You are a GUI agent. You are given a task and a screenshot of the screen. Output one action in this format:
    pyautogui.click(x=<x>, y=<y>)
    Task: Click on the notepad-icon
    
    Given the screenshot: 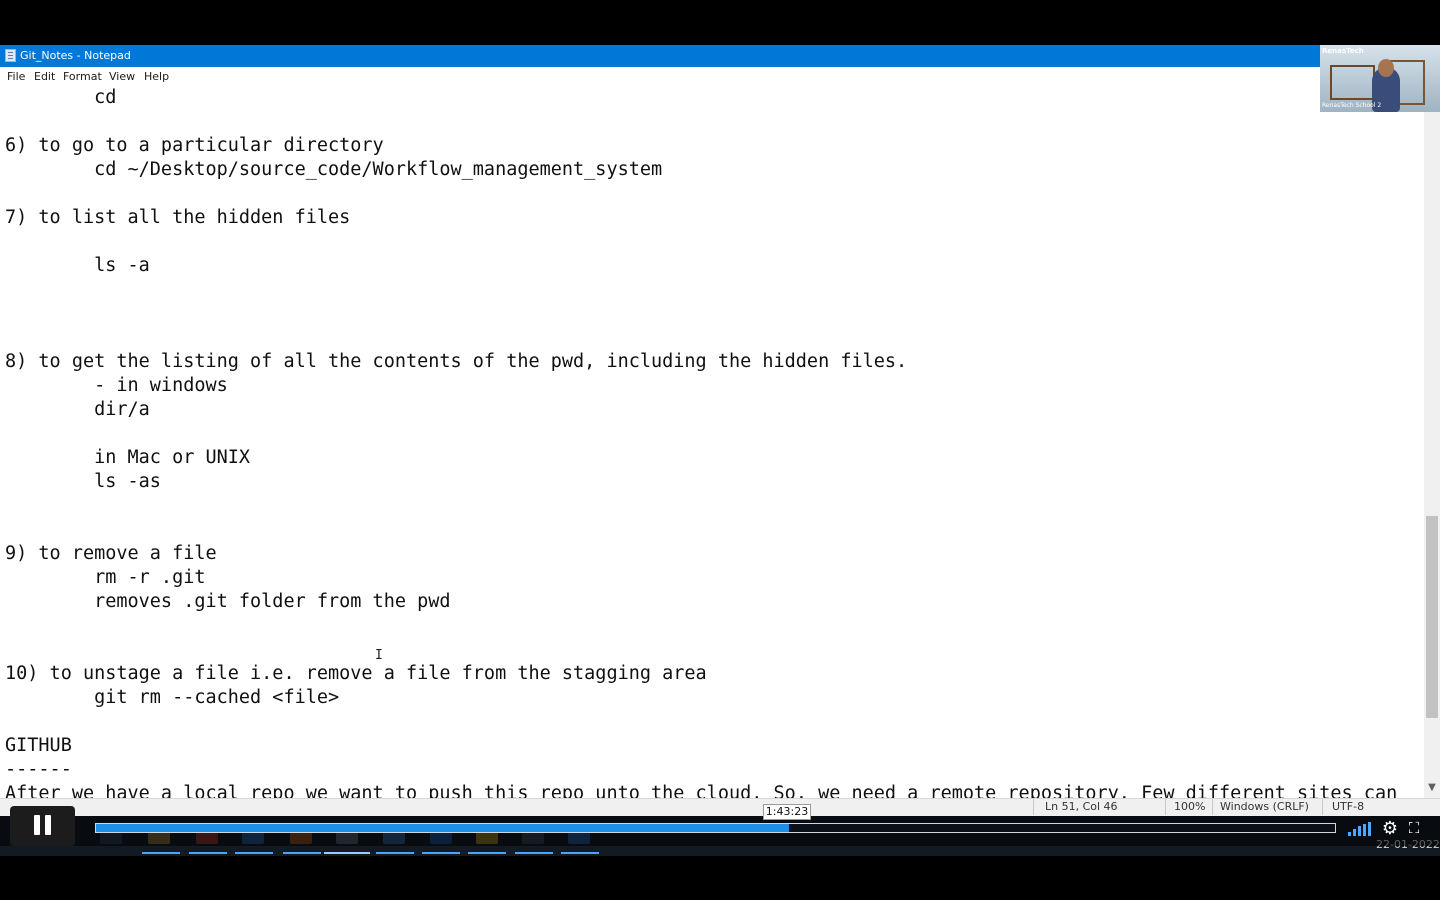 What is the action you would take?
    pyautogui.click(x=10, y=55)
    